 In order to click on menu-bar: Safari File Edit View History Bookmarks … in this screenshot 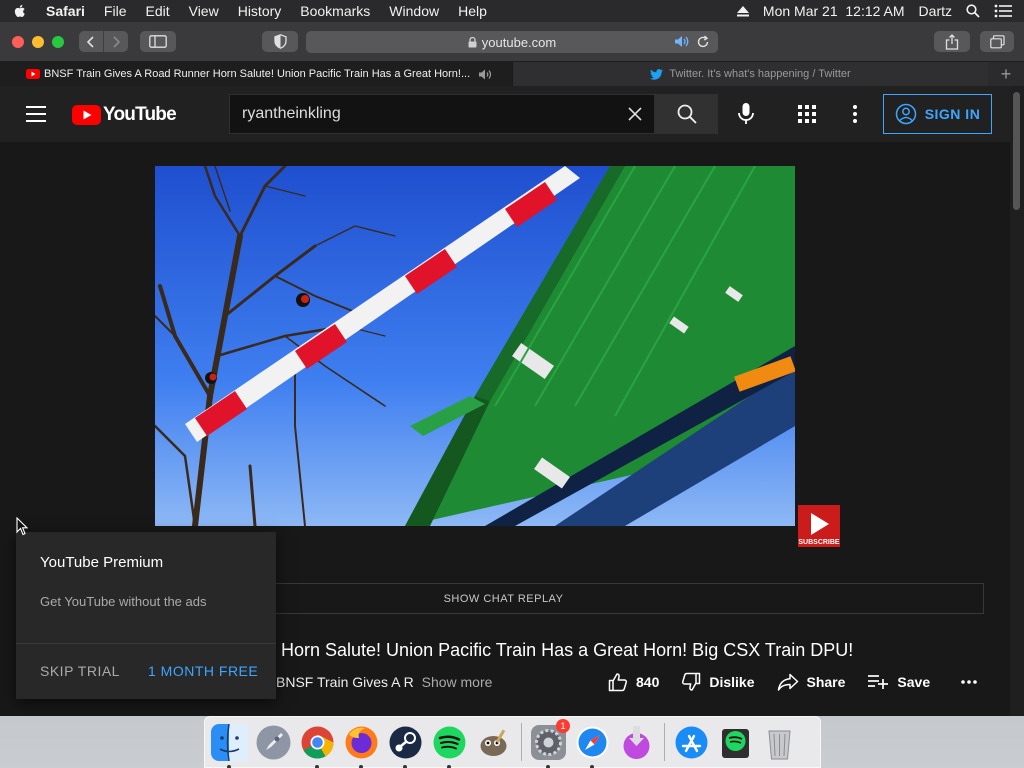, I will do `click(512, 11)`.